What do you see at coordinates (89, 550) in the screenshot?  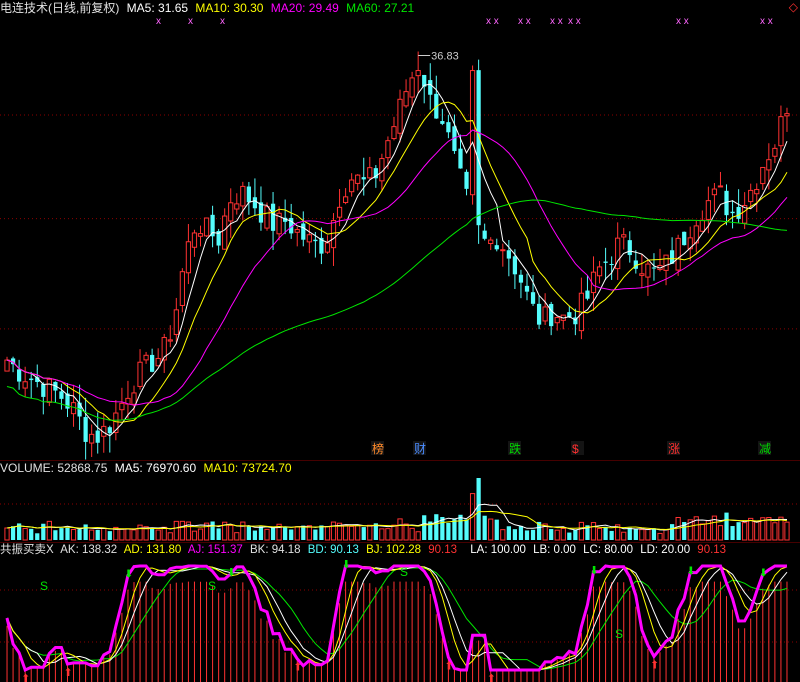 I see `ak-readout: AK: 138.32` at bounding box center [89, 550].